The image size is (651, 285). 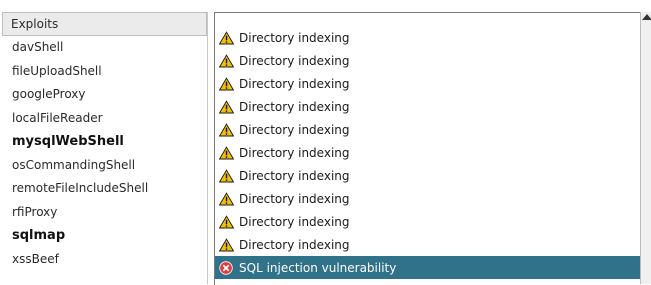 What do you see at coordinates (427, 267) in the screenshot?
I see `vulnerability-row: SQL injection vulnerability` at bounding box center [427, 267].